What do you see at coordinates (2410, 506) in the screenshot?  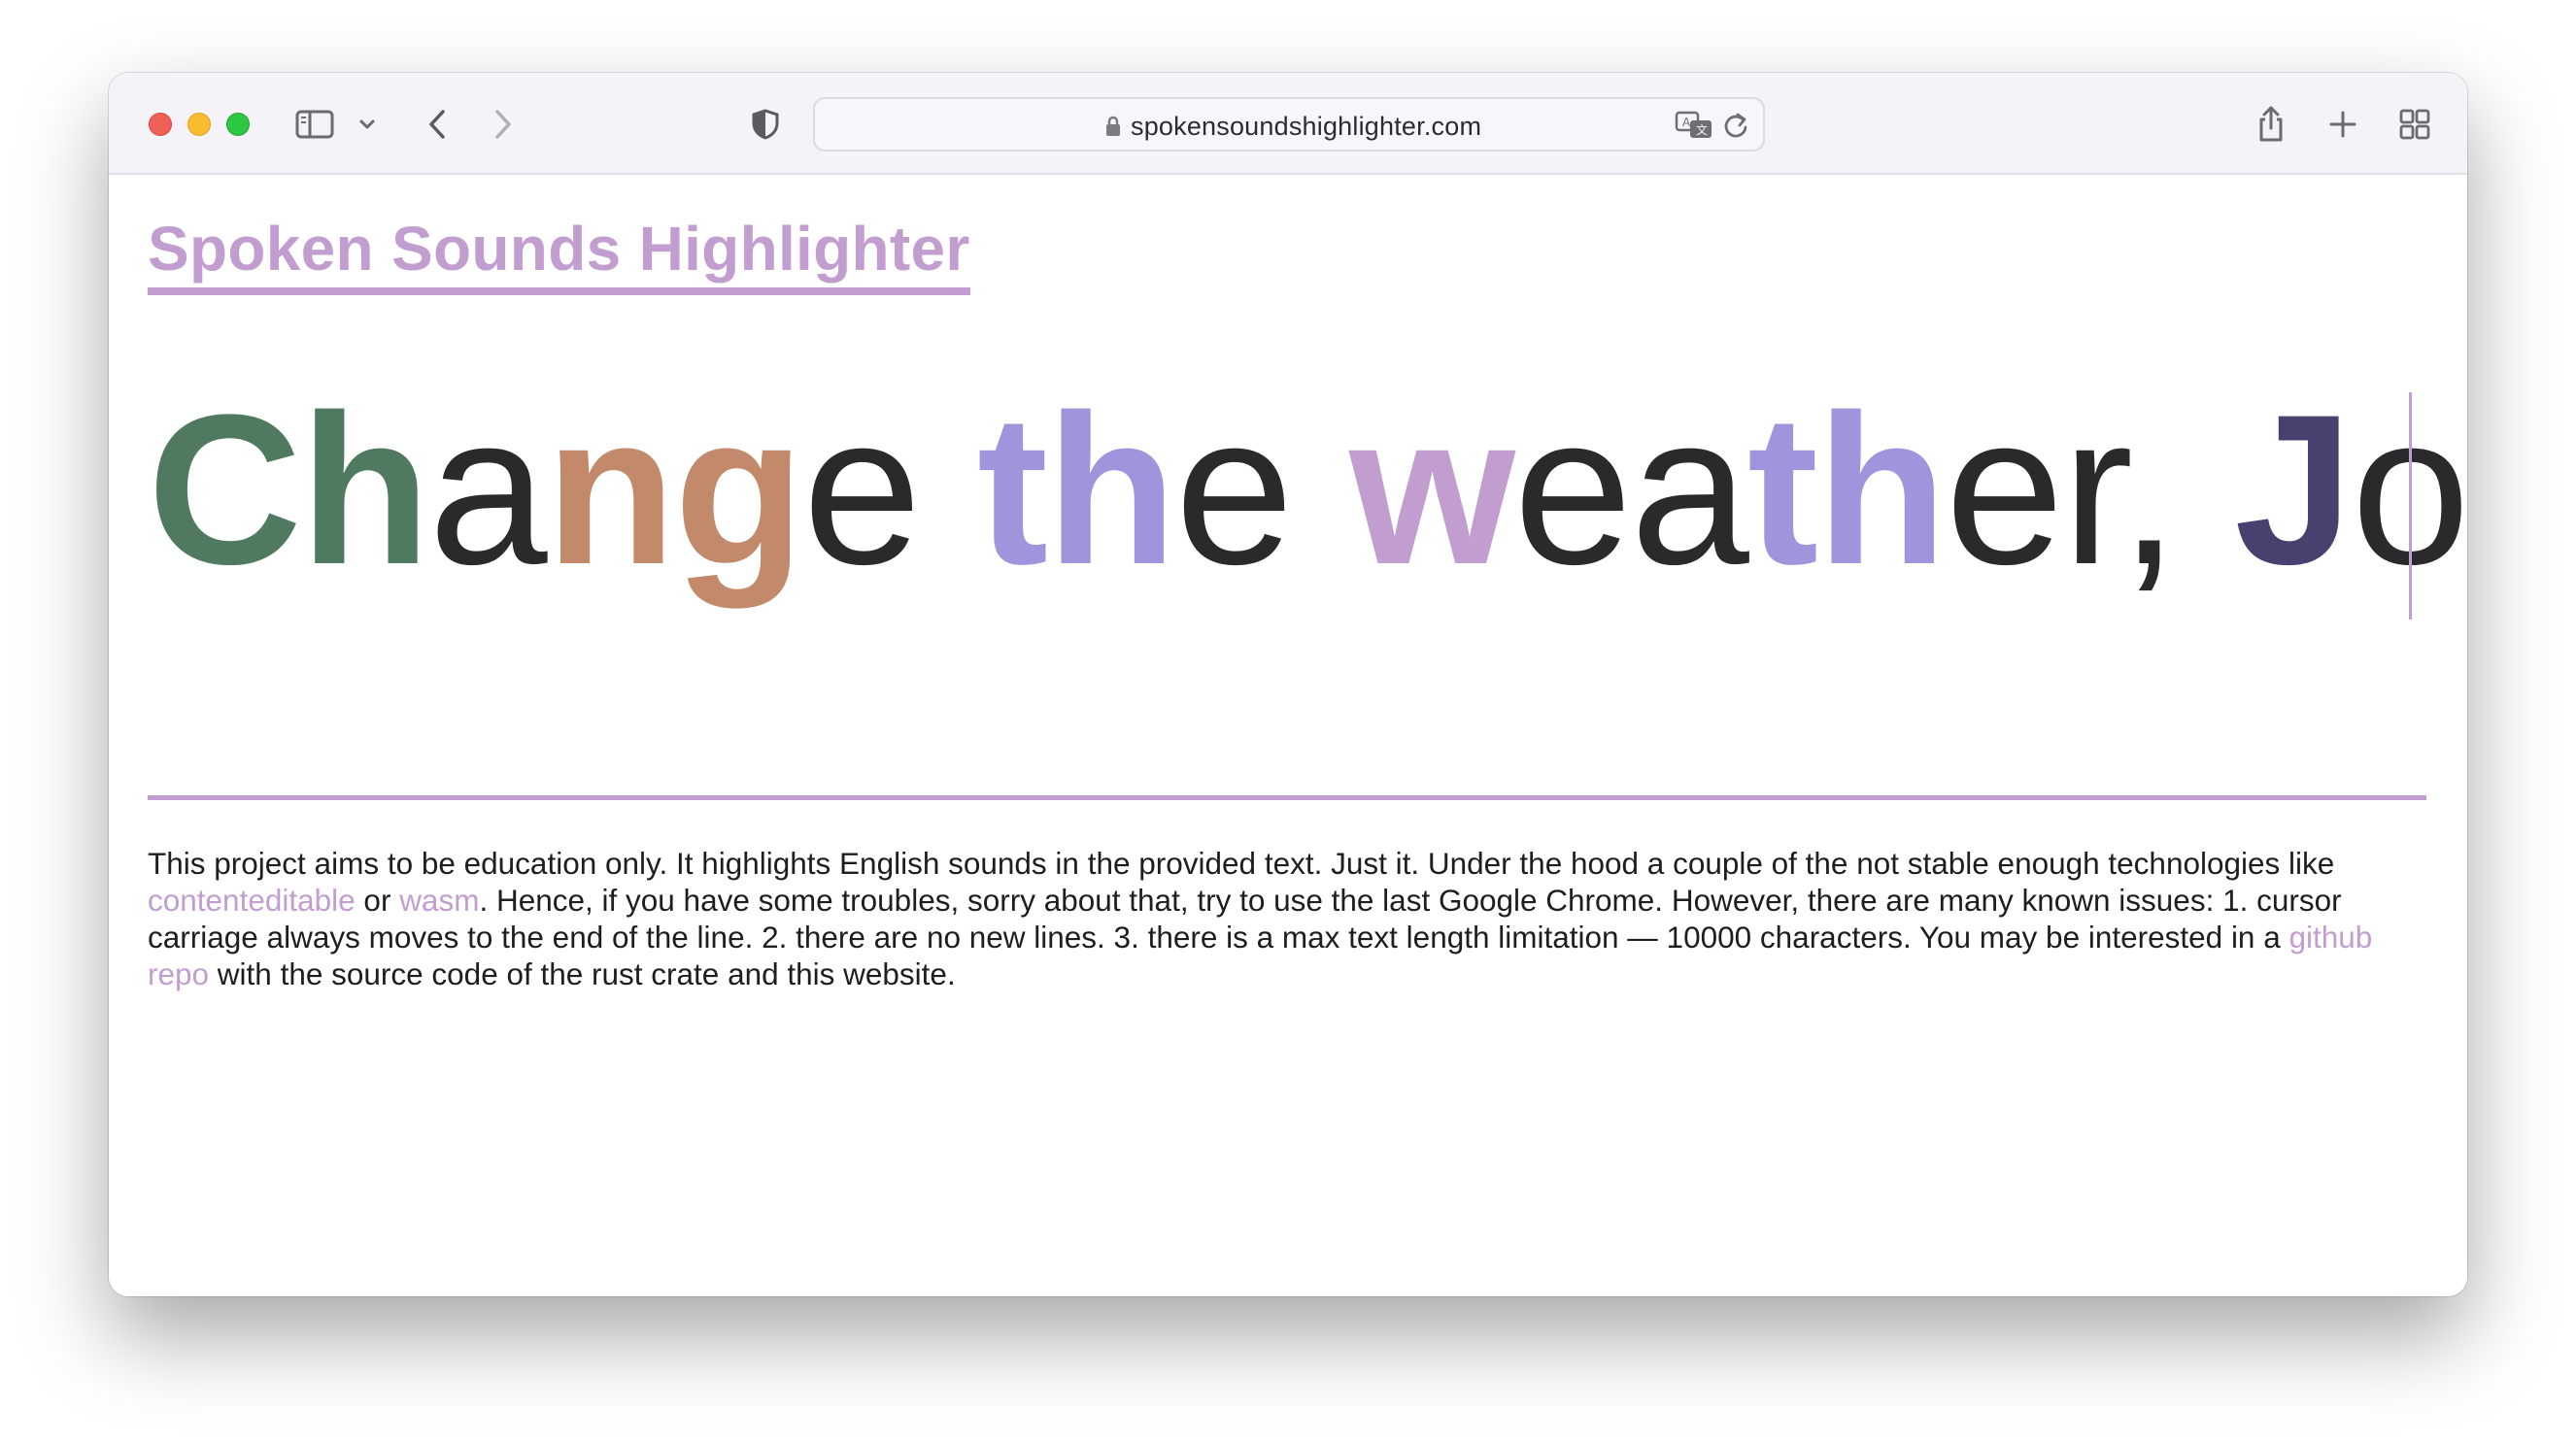 I see `text-caret` at bounding box center [2410, 506].